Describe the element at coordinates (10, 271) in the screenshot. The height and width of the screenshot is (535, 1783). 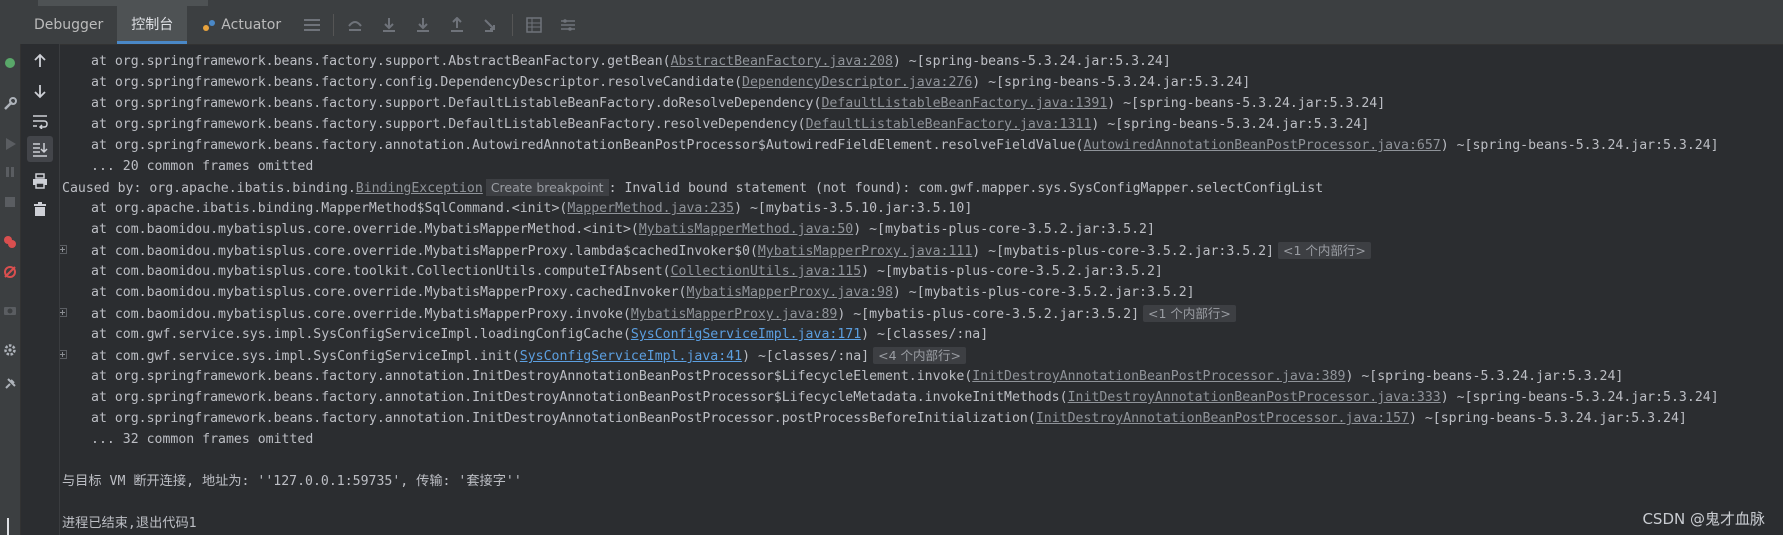
I see `mute-breakpoints-icon` at that location.